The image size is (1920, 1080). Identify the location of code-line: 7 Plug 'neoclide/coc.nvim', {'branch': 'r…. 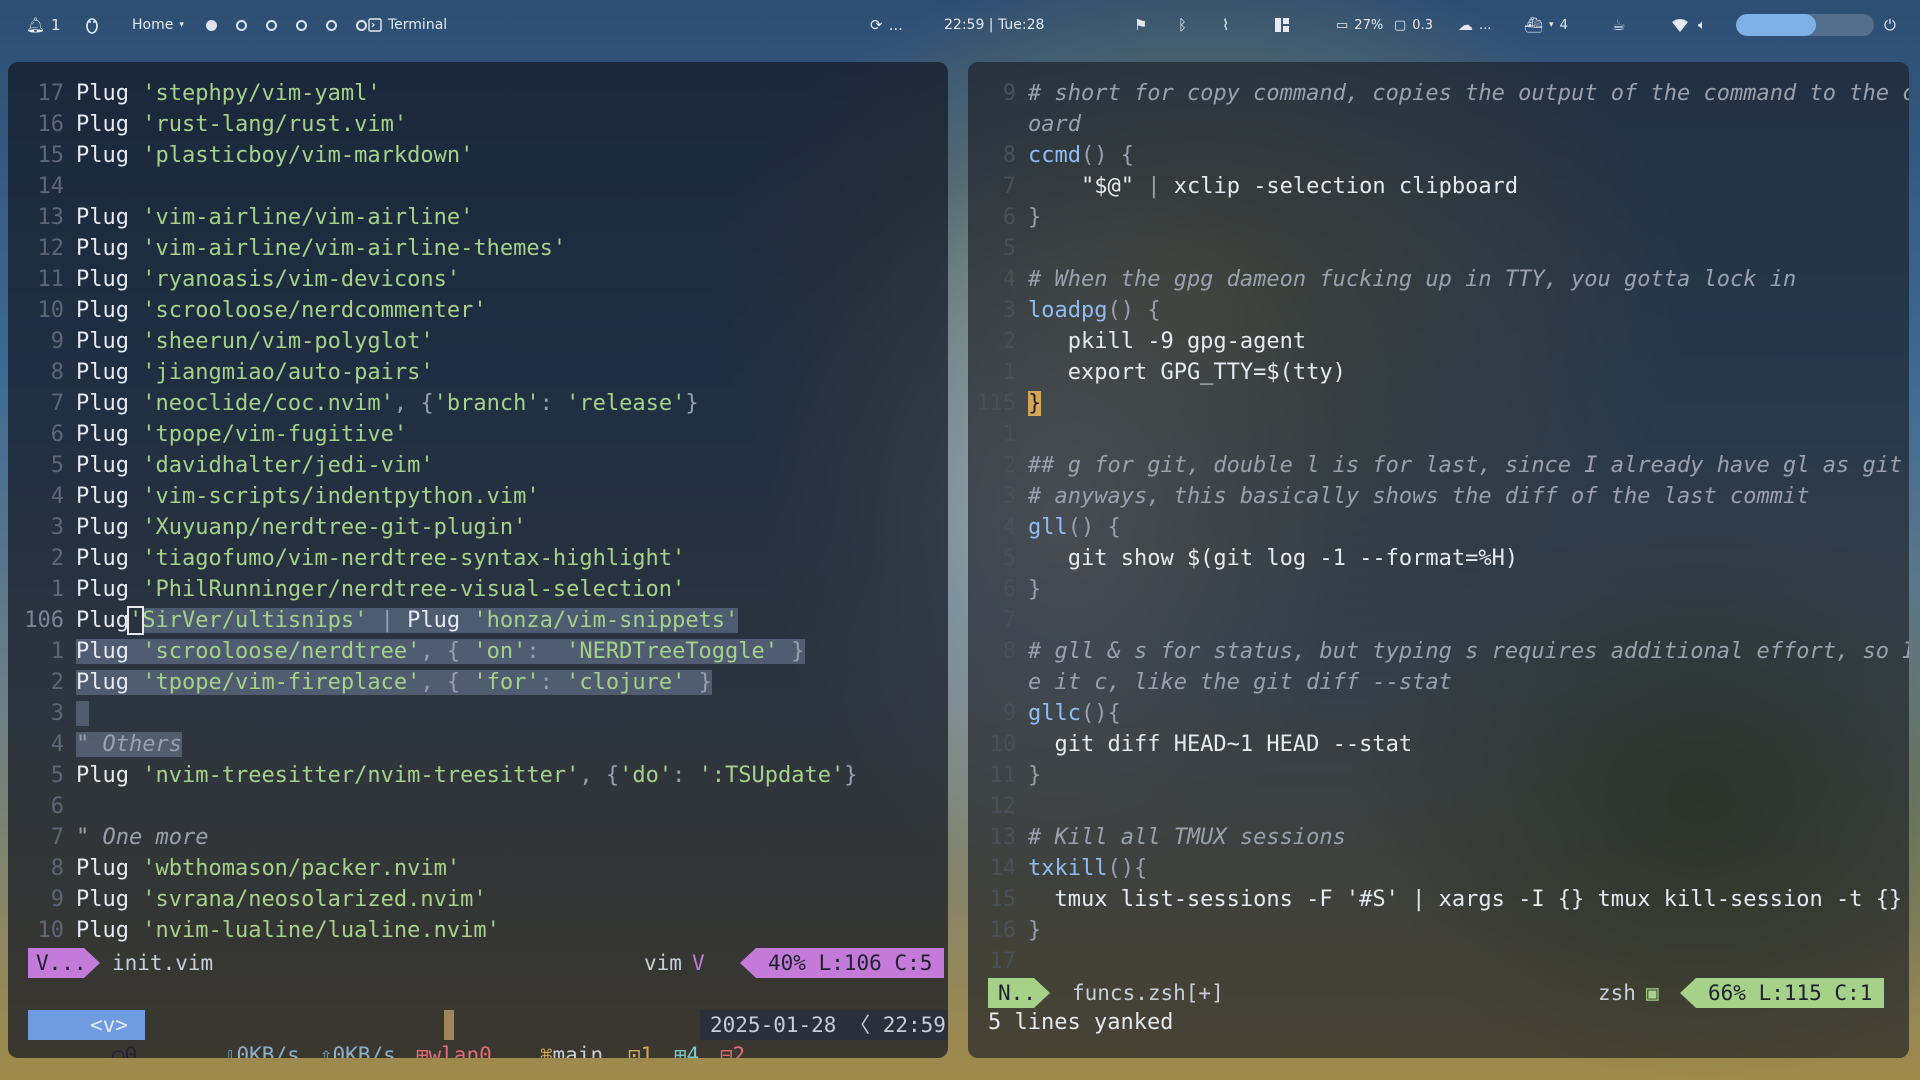
(353, 403).